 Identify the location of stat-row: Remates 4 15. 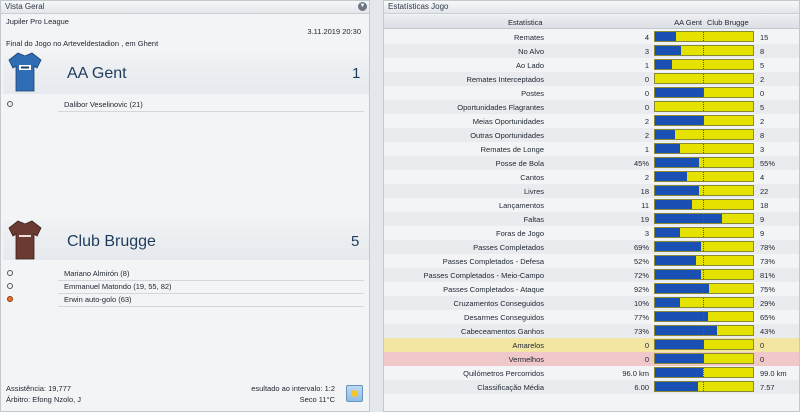
(591, 37).